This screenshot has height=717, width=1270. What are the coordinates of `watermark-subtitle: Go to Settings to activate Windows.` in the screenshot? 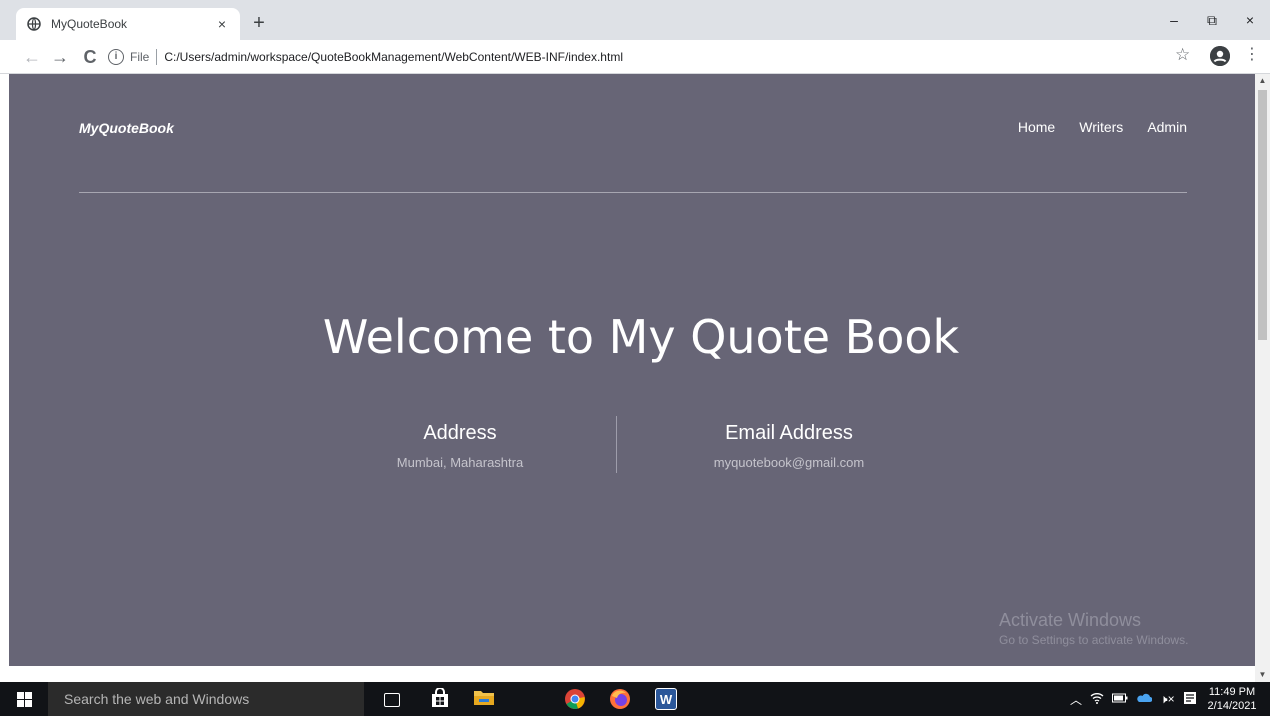 It's located at (1094, 640).